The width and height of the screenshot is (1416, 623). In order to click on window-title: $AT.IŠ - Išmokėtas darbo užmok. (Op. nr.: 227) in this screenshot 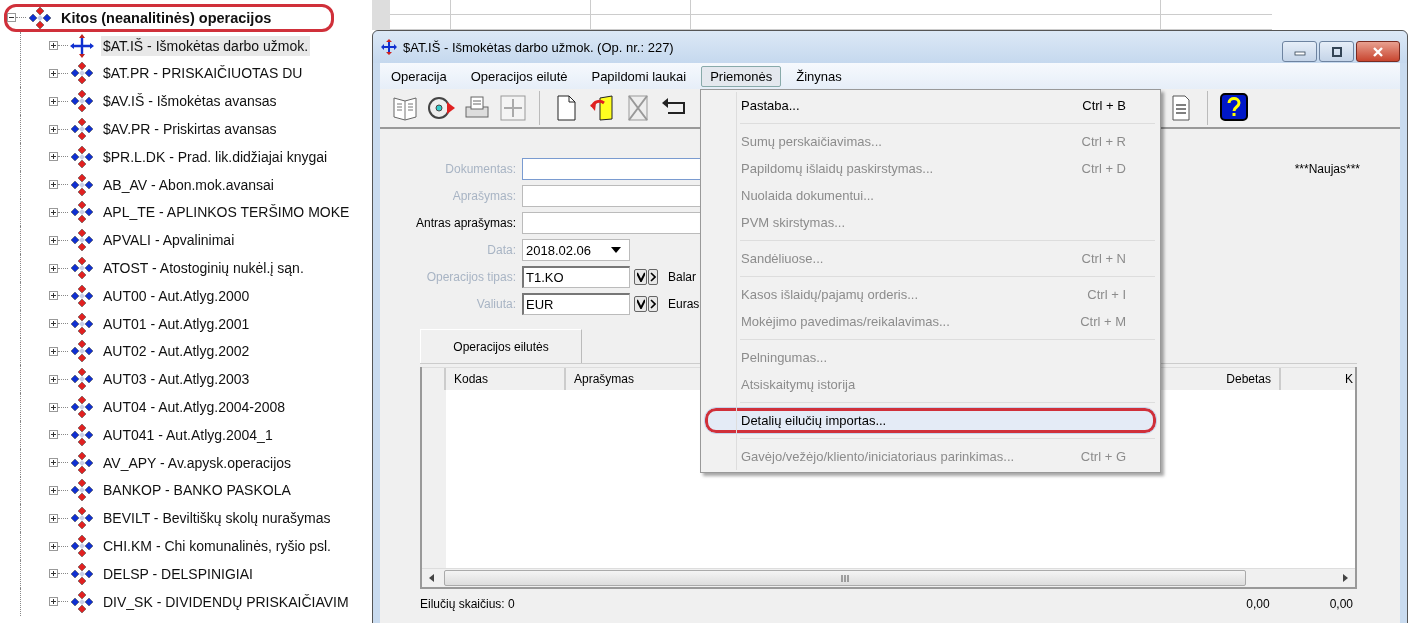, I will do `click(538, 47)`.